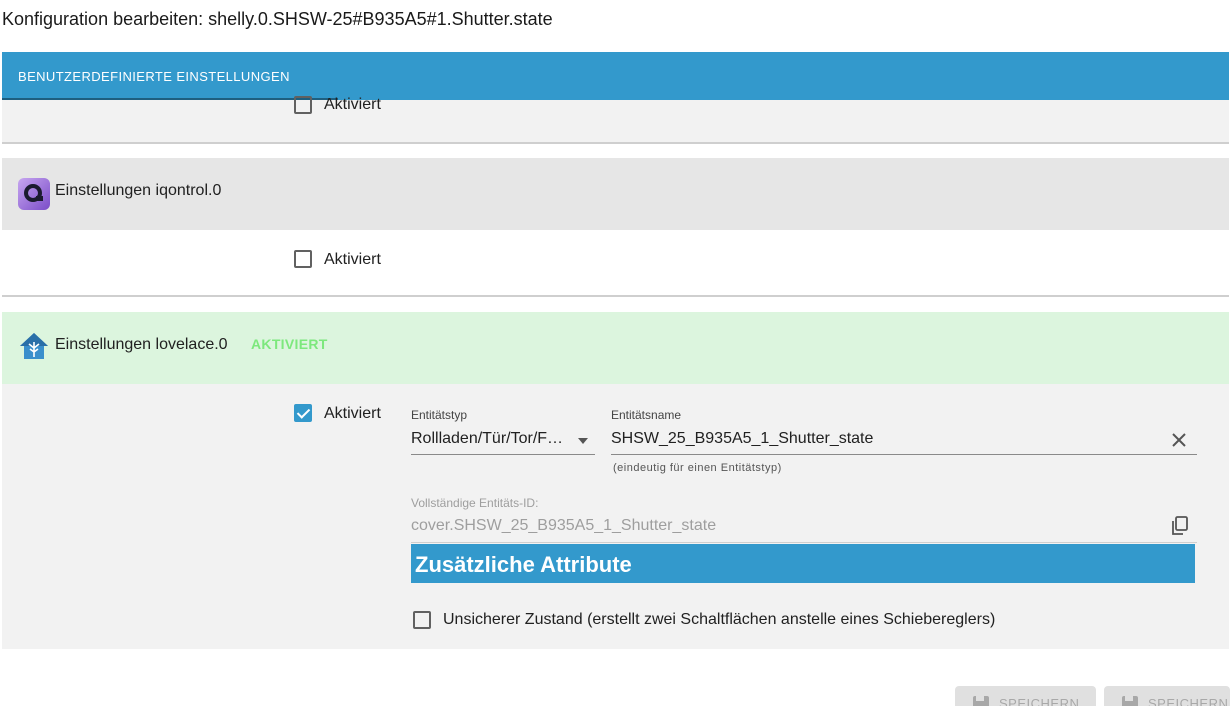 The image size is (1230, 706). Describe the element at coordinates (352, 104) in the screenshot. I see `previous-enabled-label: Aktiviert` at that location.